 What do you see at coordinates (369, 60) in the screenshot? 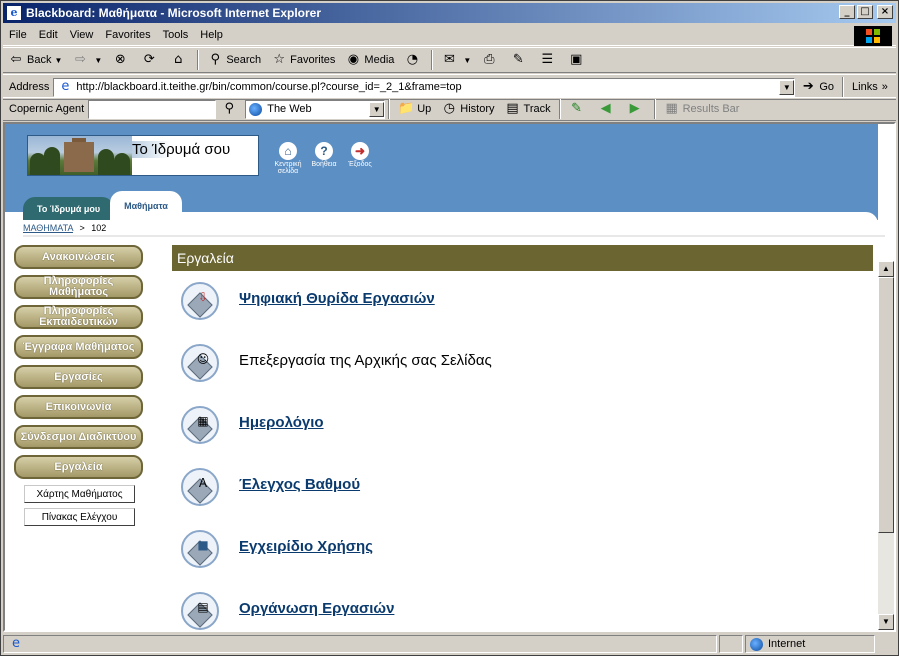
I see `media-button: ◉ Media` at bounding box center [369, 60].